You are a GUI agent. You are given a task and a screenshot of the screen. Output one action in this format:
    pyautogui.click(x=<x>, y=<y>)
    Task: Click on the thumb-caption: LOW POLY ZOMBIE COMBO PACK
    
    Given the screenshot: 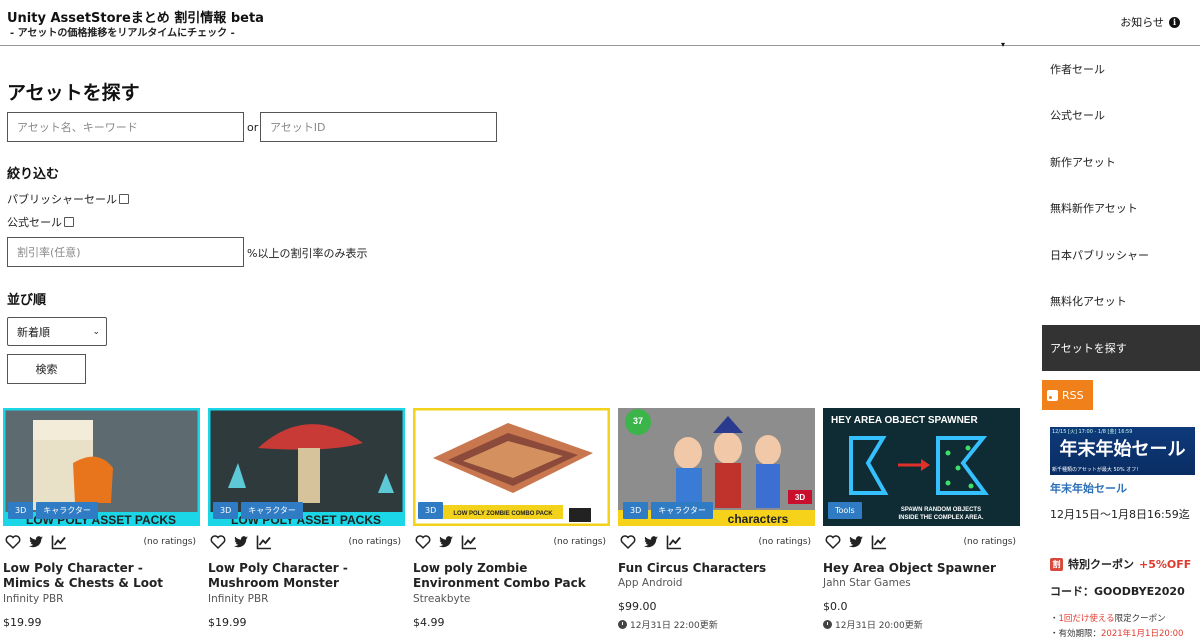 What is the action you would take?
    pyautogui.click(x=503, y=514)
    